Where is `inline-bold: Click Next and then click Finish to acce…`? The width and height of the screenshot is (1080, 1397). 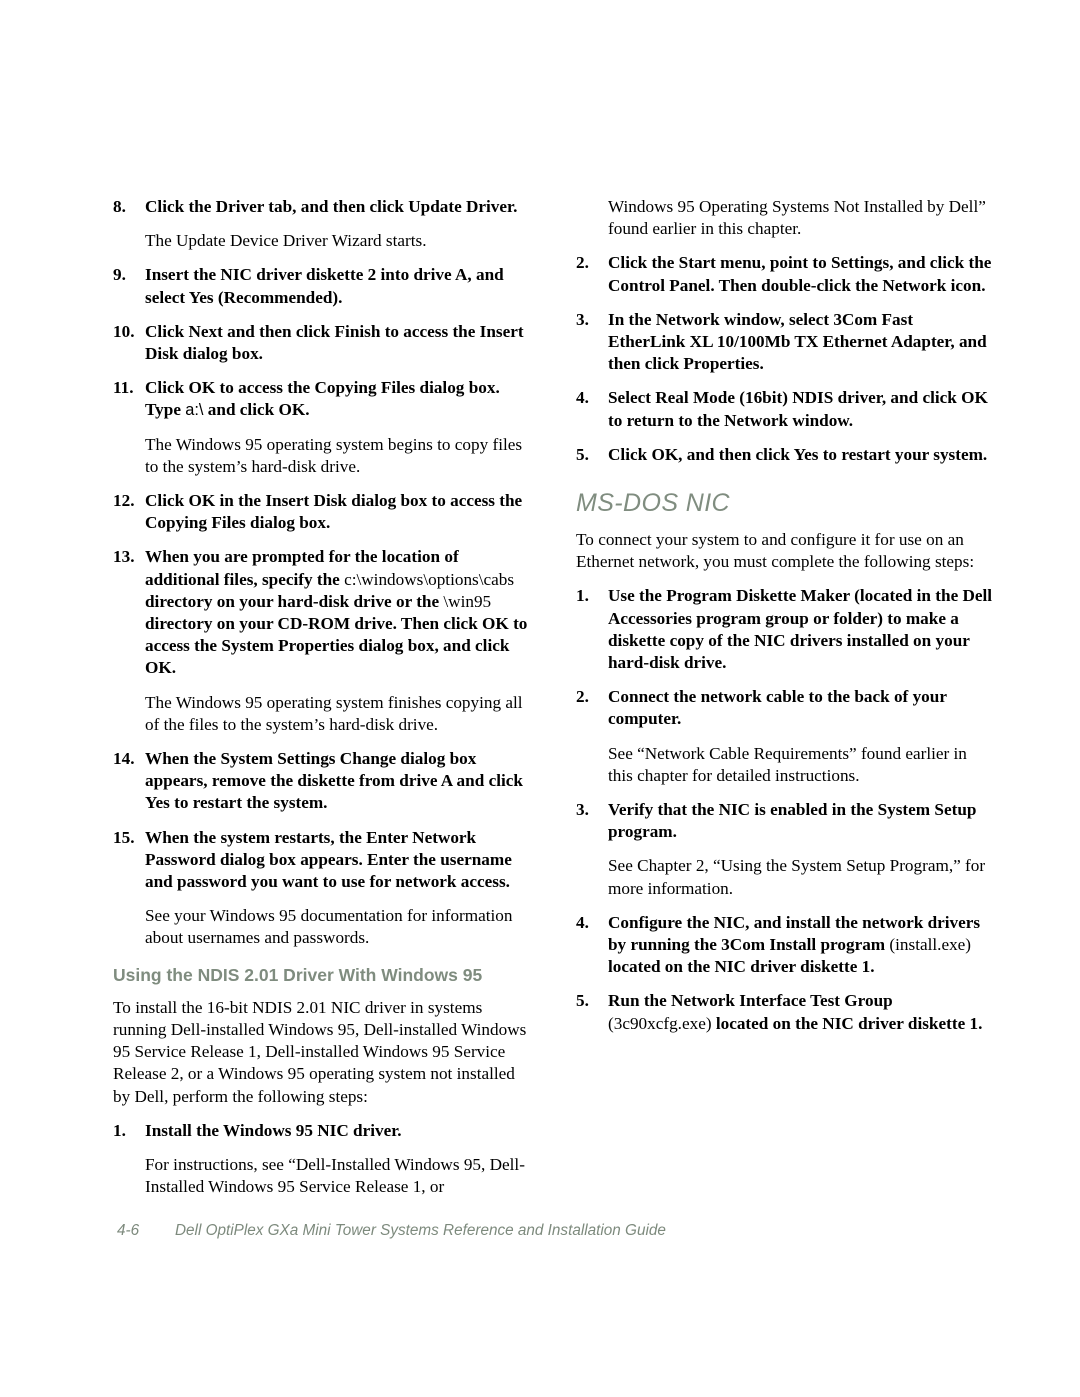
inline-bold: Click Next and then click Finish to acce… is located at coordinates (334, 342).